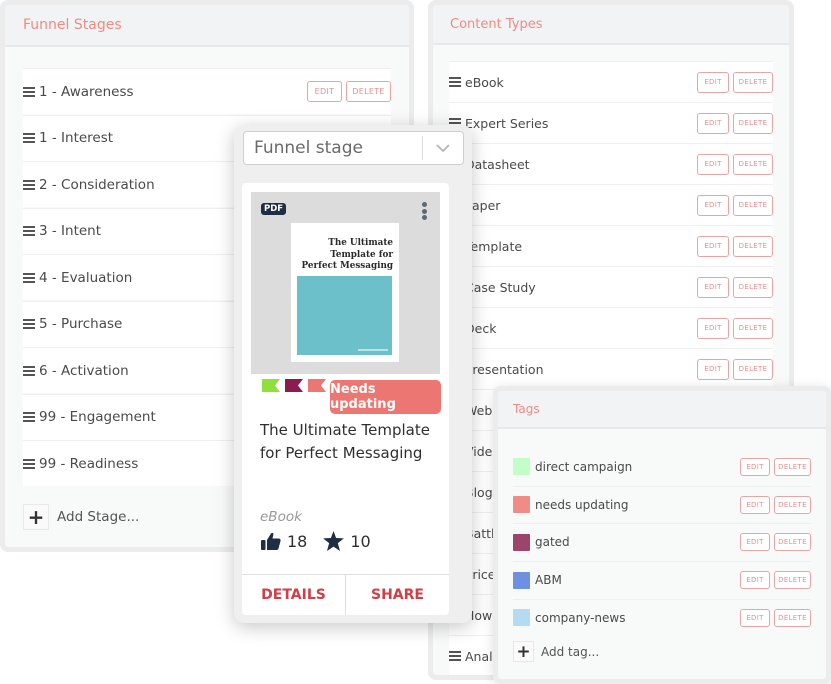  I want to click on funnel-stage-label: 99 - Engagement, so click(97, 417).